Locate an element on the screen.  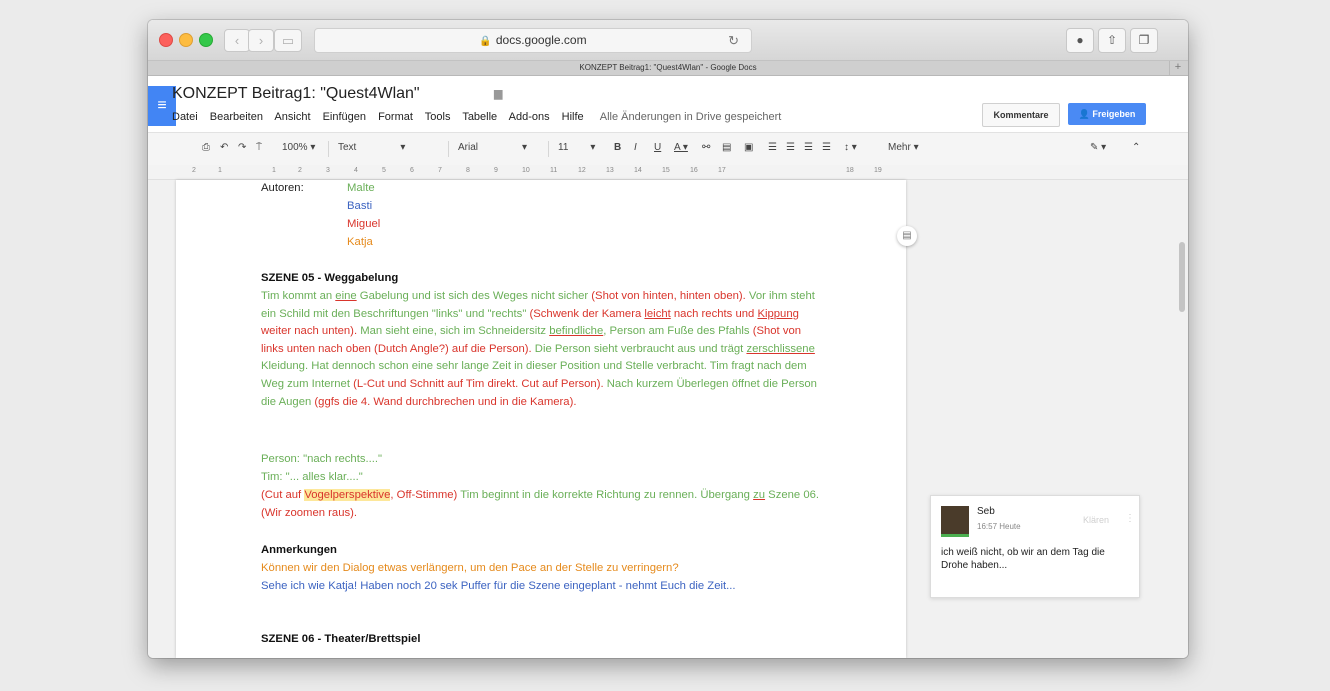
size-select: 11 ▾ is located at coordinates (576, 147).